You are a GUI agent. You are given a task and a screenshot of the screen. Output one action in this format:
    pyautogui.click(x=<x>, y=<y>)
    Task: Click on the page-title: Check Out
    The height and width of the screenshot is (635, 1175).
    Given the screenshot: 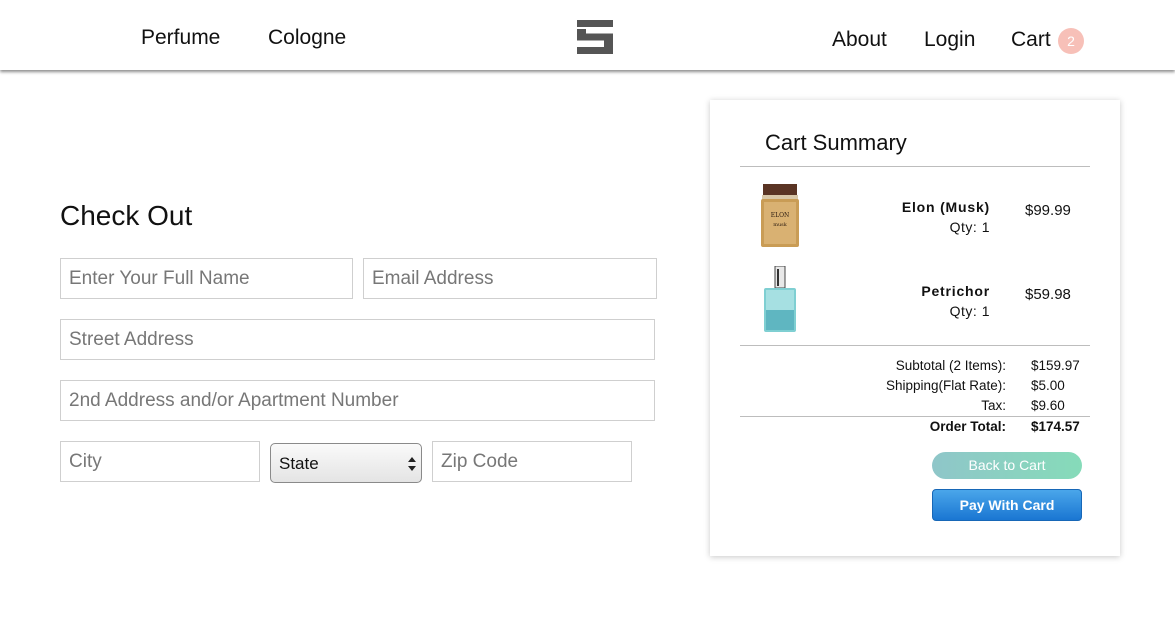 What is the action you would take?
    pyautogui.click(x=126, y=215)
    